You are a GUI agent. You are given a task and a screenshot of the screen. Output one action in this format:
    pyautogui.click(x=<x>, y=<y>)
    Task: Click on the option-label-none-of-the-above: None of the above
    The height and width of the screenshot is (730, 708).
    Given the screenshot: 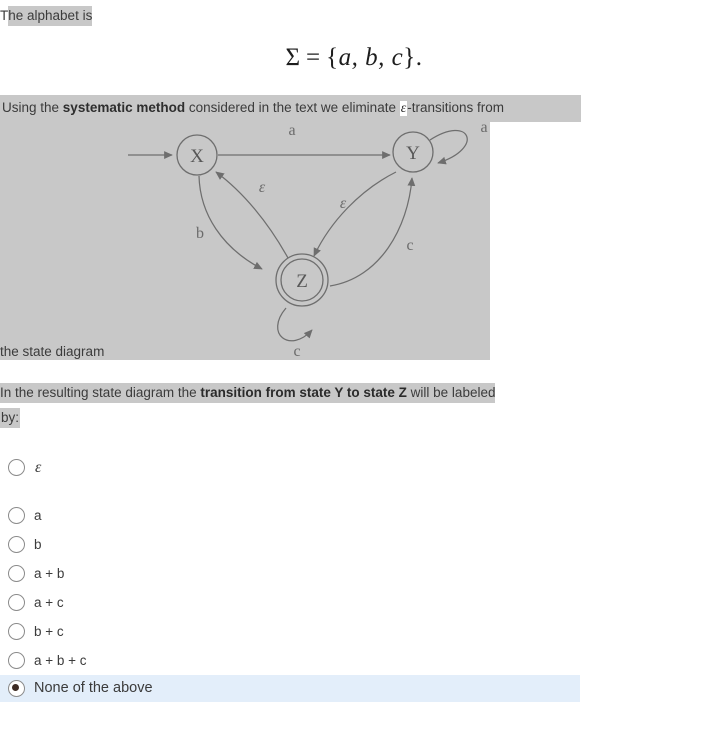 What is the action you would take?
    pyautogui.click(x=93, y=688)
    